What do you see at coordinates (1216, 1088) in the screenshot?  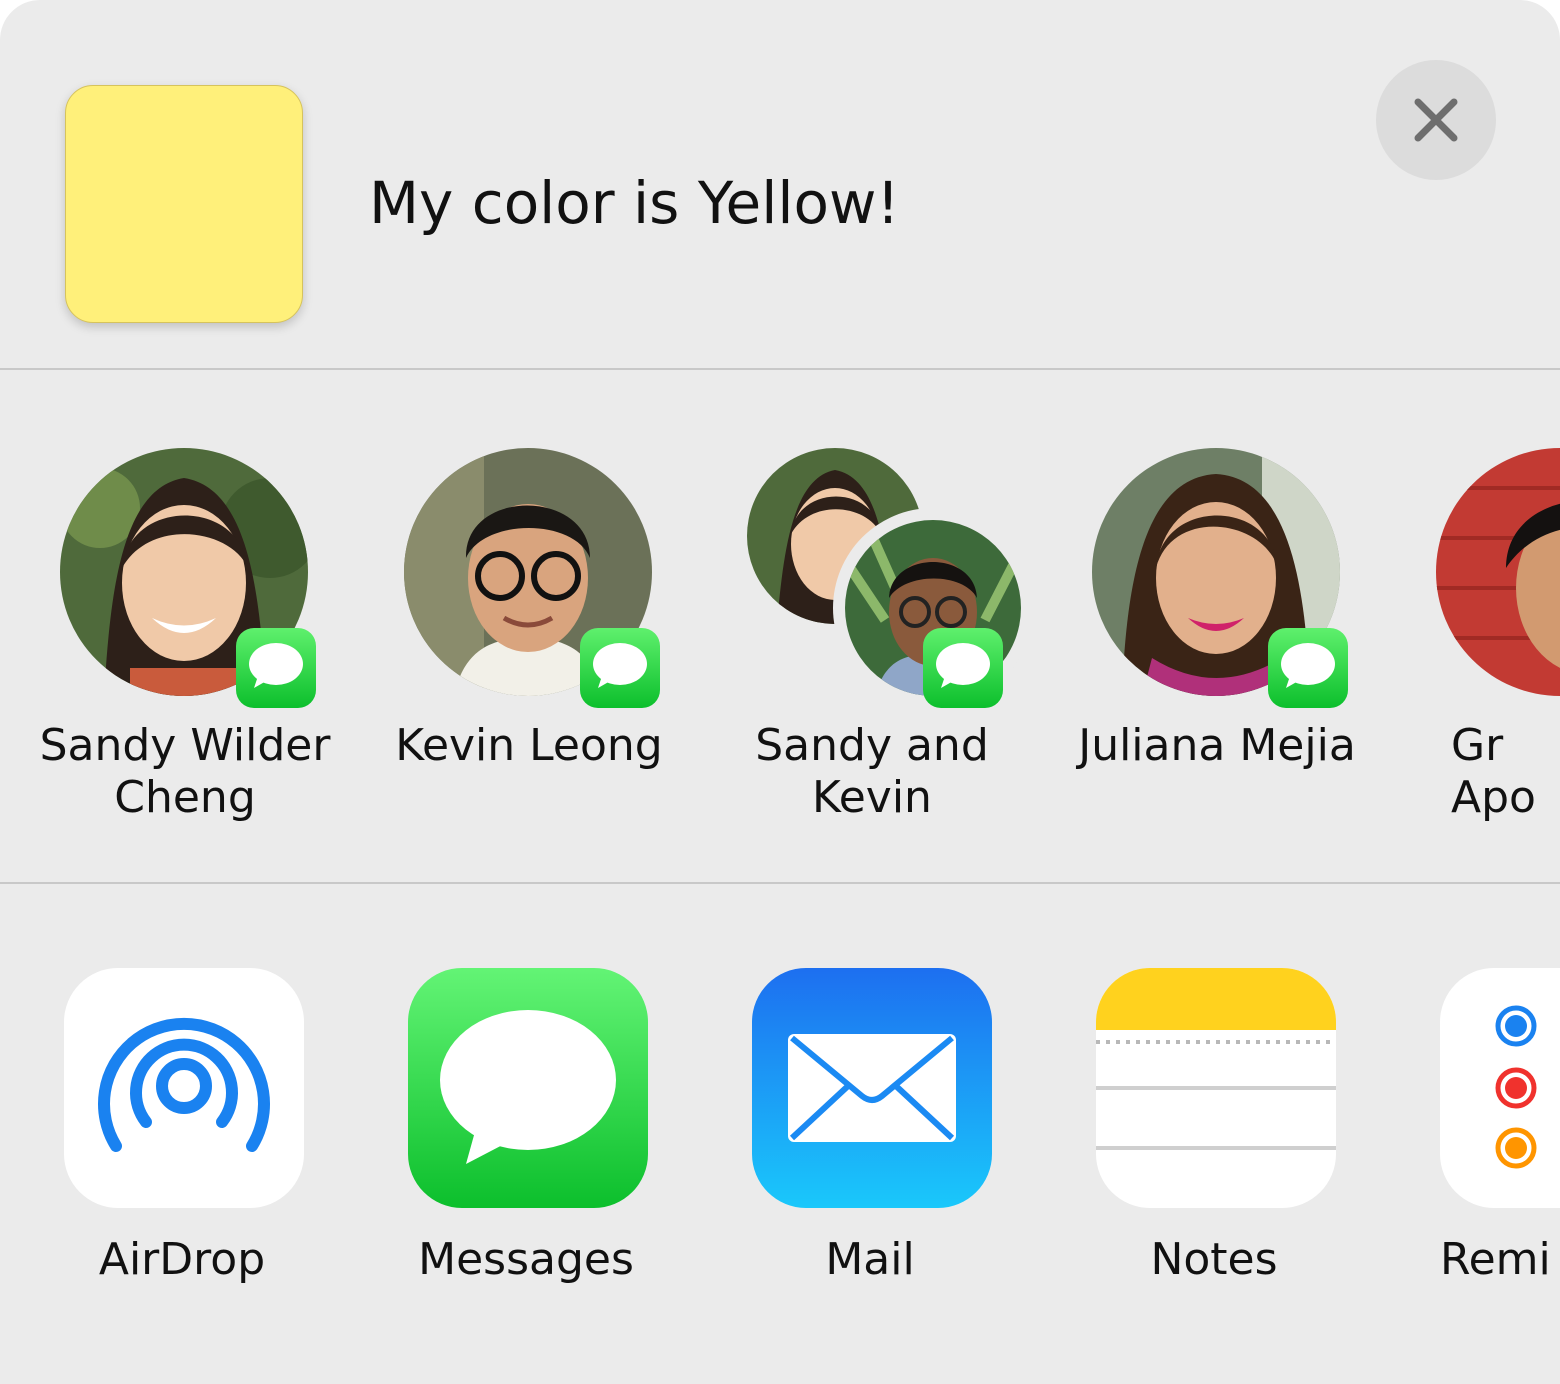 I see `notes-icon` at bounding box center [1216, 1088].